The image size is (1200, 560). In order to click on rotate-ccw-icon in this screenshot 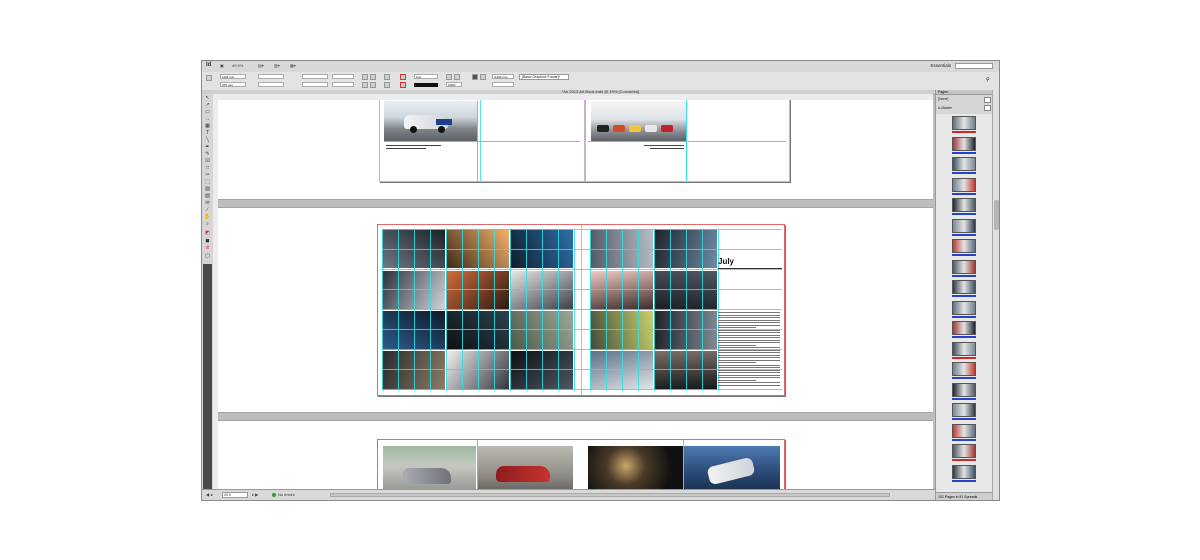, I will do `click(373, 77)`.